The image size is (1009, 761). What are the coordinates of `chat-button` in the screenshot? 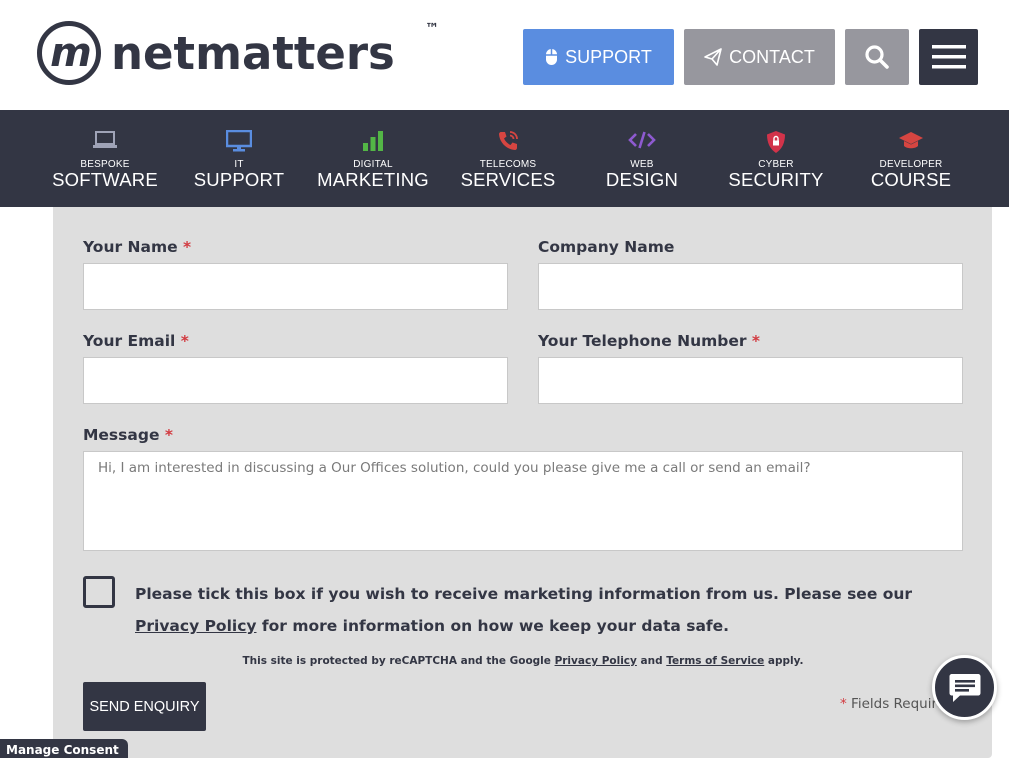 It's located at (964, 687).